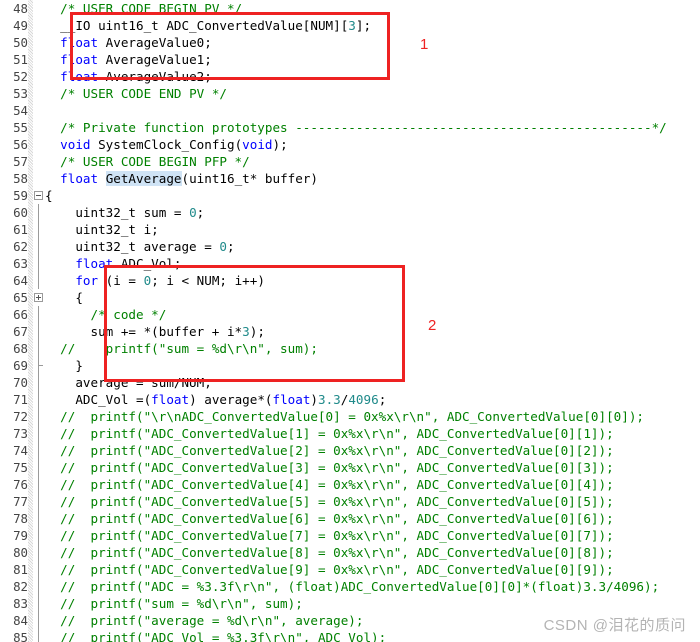 This screenshot has width=700, height=642. Describe the element at coordinates (14, 535) in the screenshot. I see `line-number: 79` at that location.